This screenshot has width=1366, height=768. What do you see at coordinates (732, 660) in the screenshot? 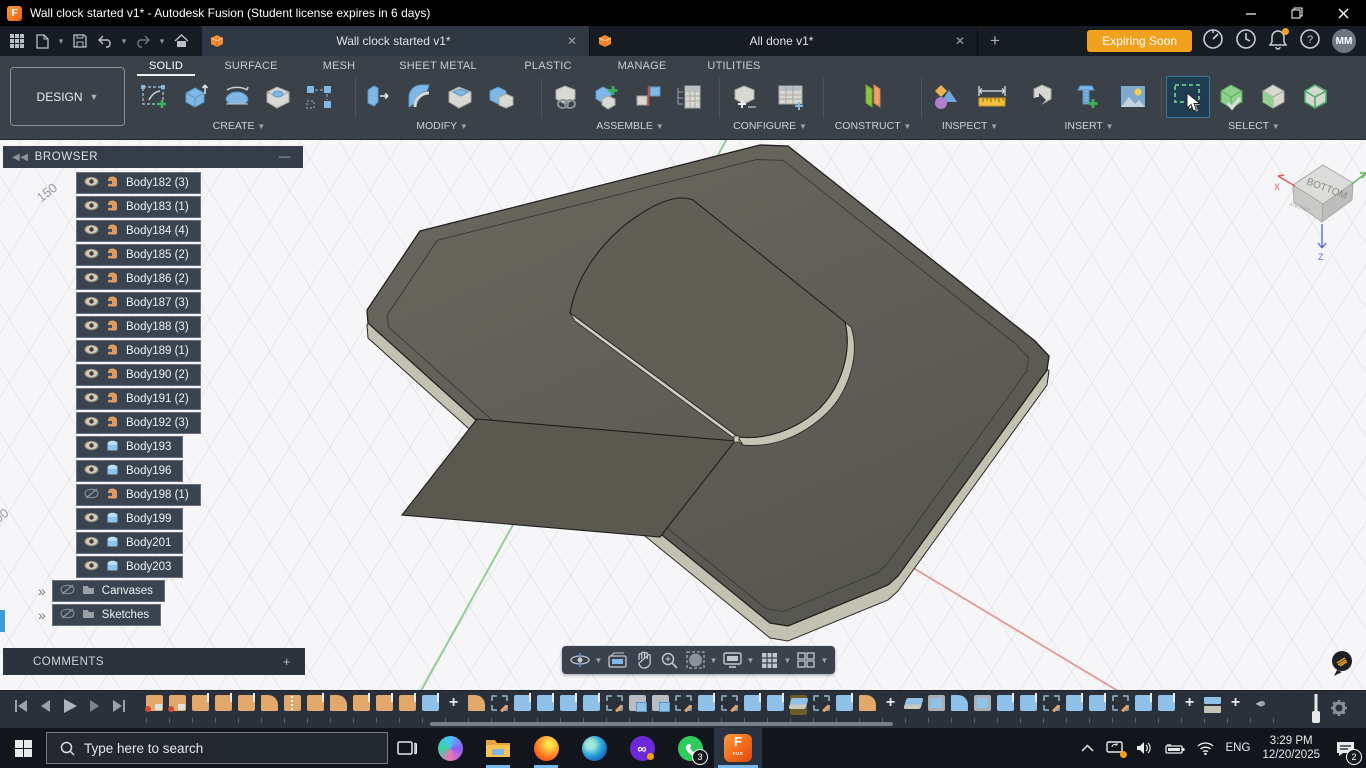
I see `display-settings-icon` at bounding box center [732, 660].